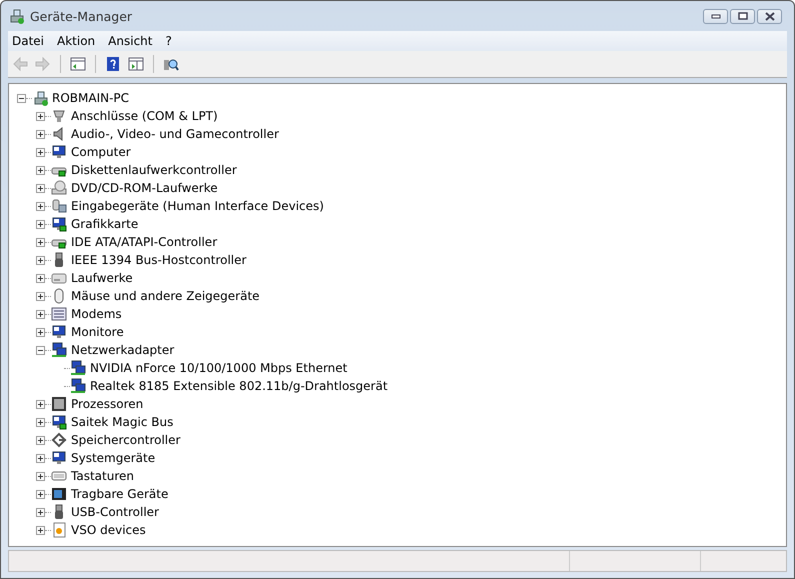  What do you see at coordinates (59, 530) in the screenshot?
I see `document-icon` at bounding box center [59, 530].